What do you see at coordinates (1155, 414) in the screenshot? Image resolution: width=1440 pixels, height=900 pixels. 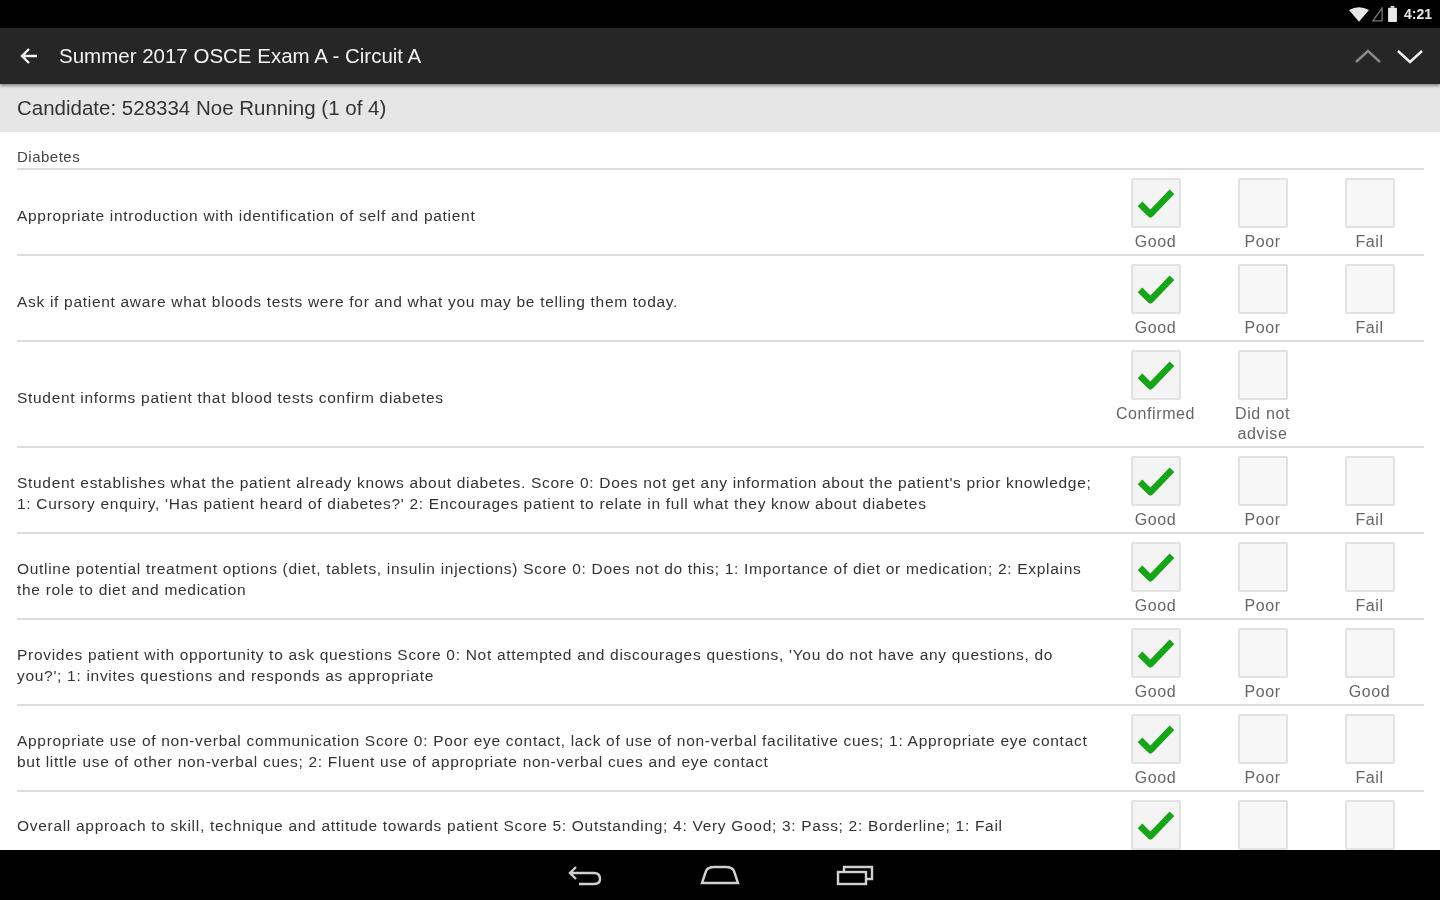 I see `option-label: Confirmed` at bounding box center [1155, 414].